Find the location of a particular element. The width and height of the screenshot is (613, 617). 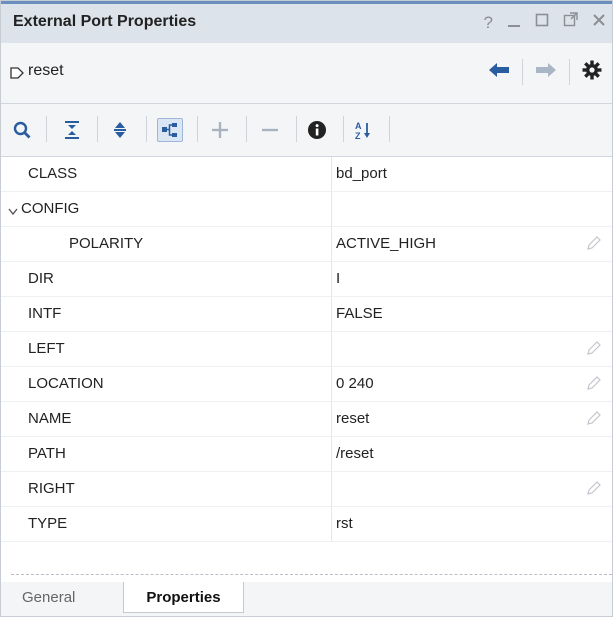

property-name-cell: PATH is located at coordinates (166, 454).